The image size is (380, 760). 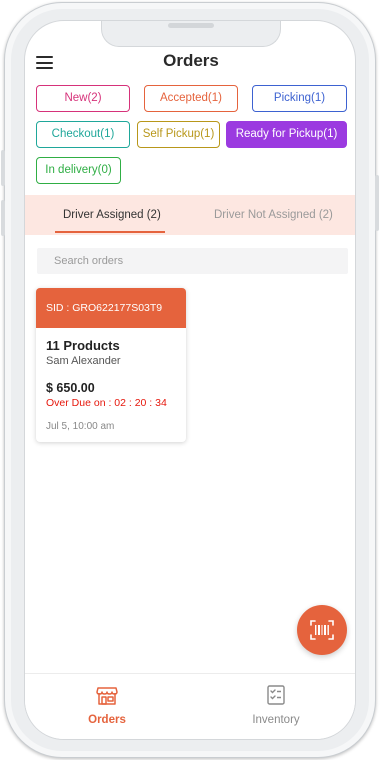 I want to click on search-input, so click(x=192, y=261).